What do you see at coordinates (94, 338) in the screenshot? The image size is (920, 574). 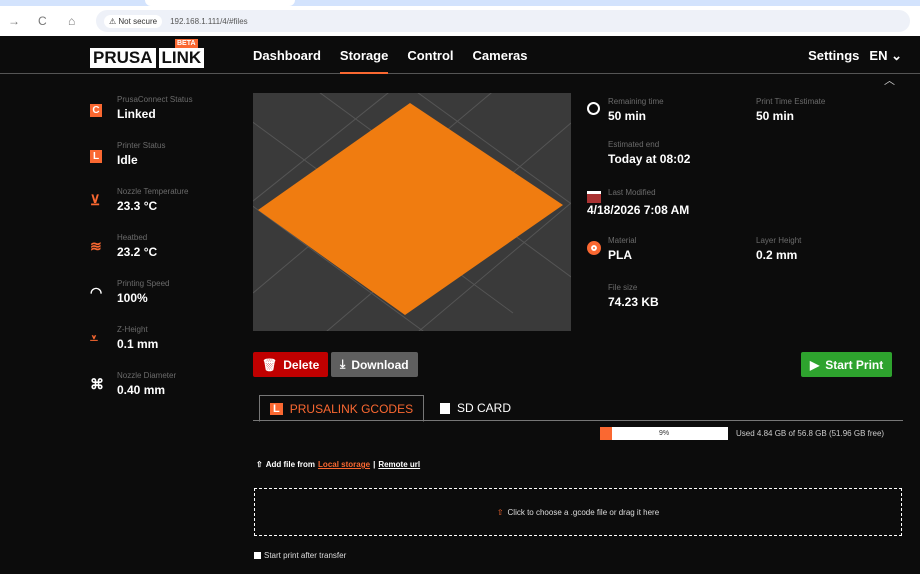 I see `z-height-icon: ⩡` at bounding box center [94, 338].